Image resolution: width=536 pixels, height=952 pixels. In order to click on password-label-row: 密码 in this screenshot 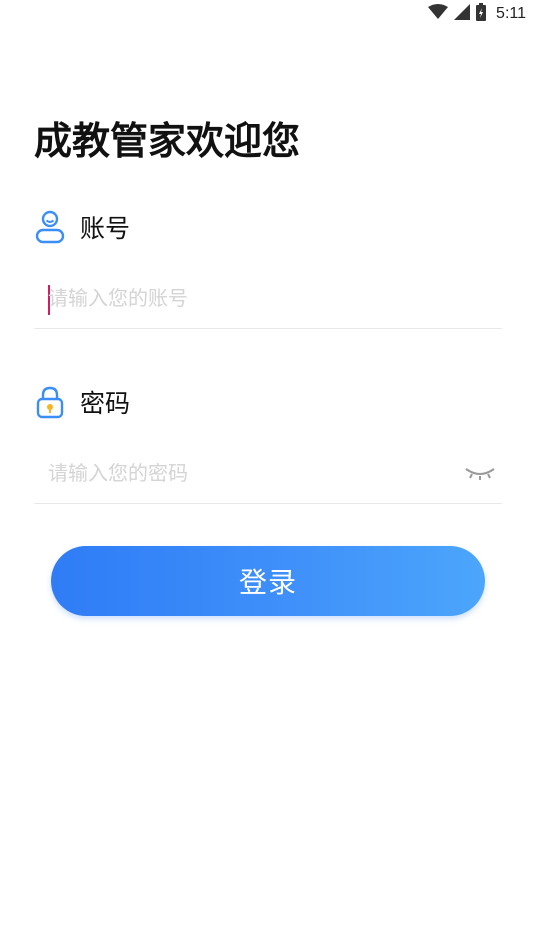, I will do `click(82, 402)`.